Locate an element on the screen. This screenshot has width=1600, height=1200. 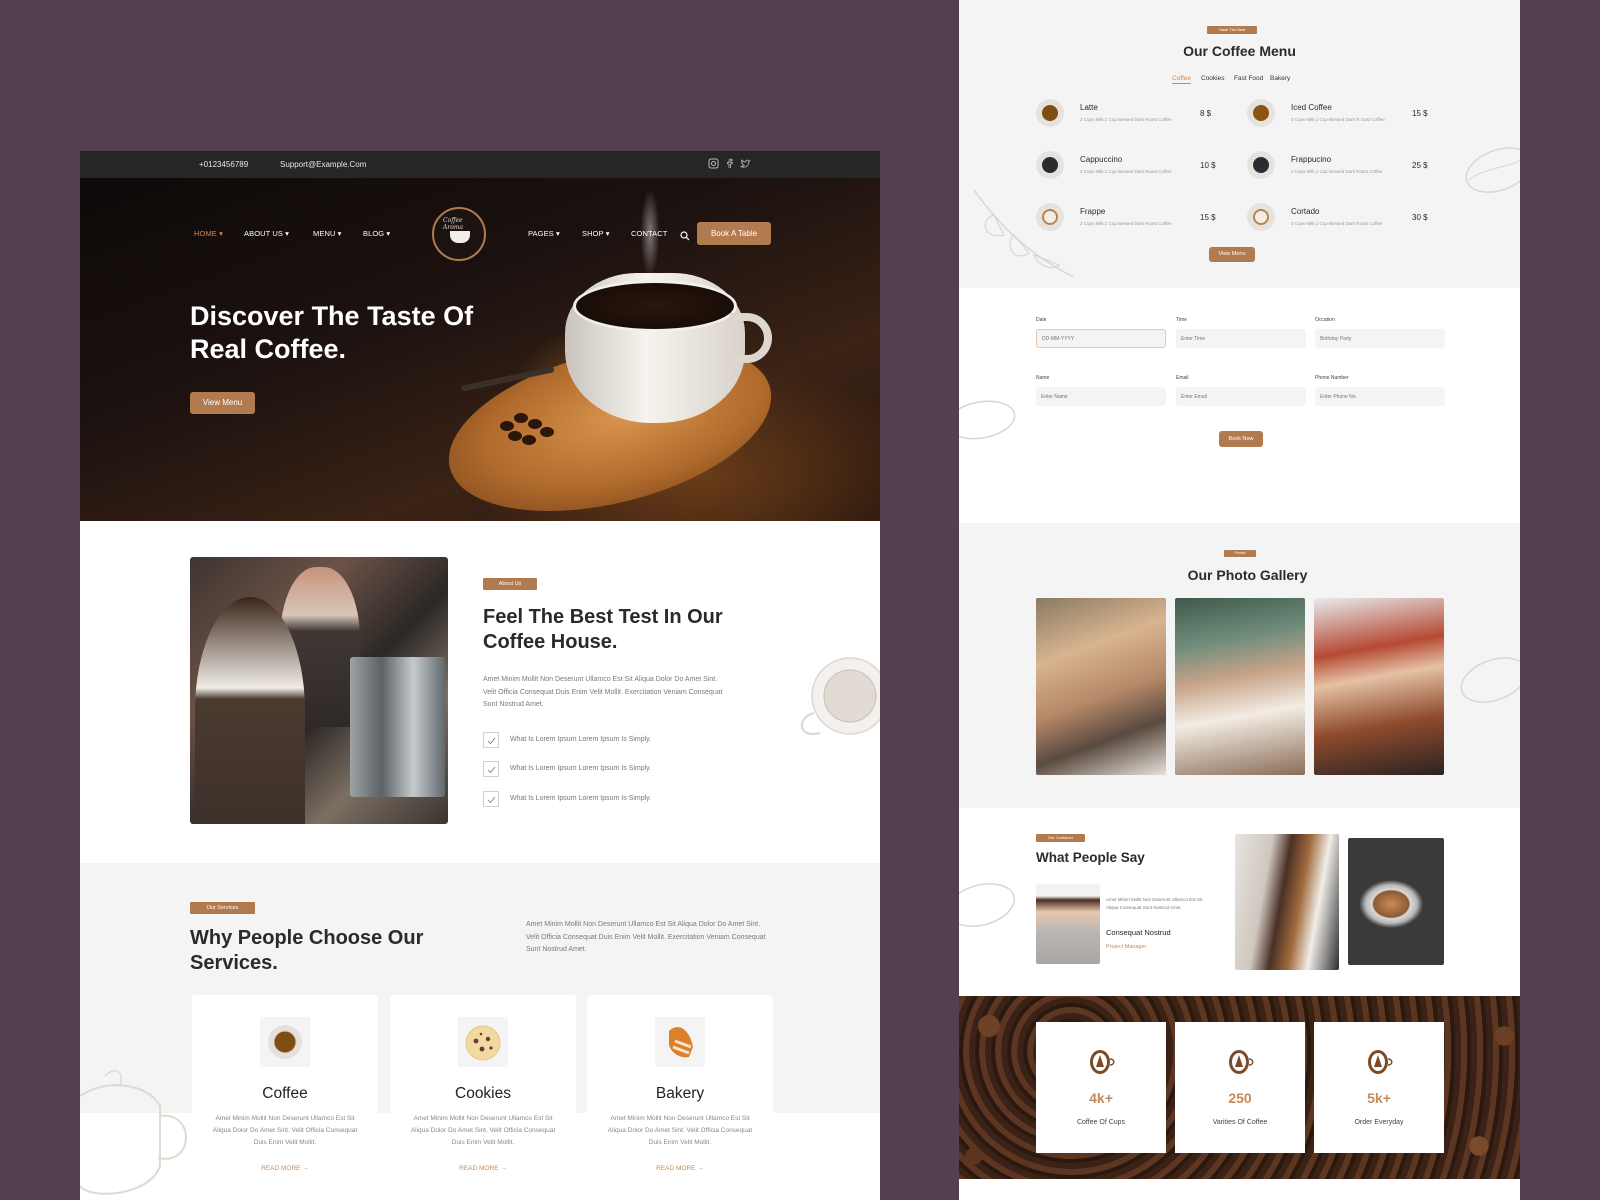
nav-blog: BLOG ▾ is located at coordinates (376, 233).